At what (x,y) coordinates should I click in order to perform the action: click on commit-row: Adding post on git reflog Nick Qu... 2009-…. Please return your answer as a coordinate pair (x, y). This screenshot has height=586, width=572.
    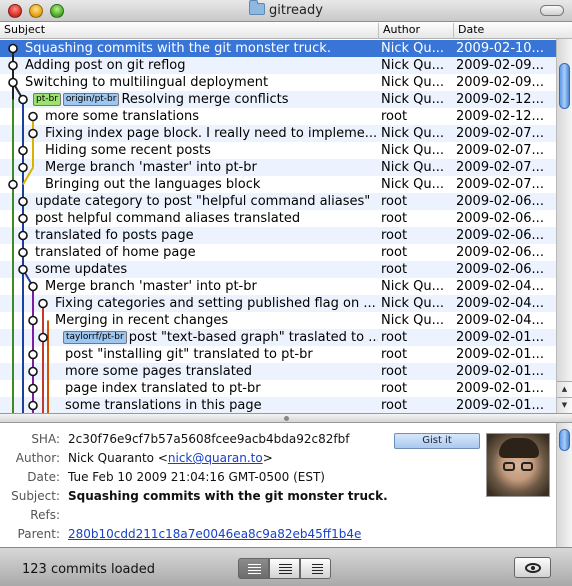
    Looking at the image, I should click on (278, 65).